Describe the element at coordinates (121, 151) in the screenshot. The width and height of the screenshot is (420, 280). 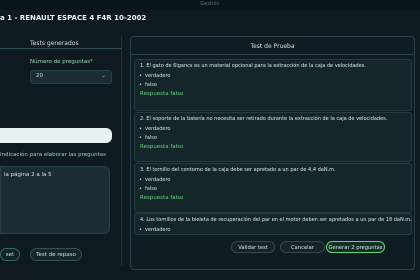
I see `panel-divider` at that location.